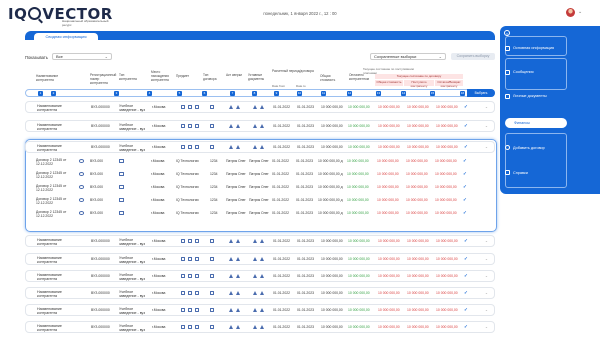 The height and width of the screenshot is (338, 600). I want to click on sidebar-item-certificates: Справки, so click(520, 173).